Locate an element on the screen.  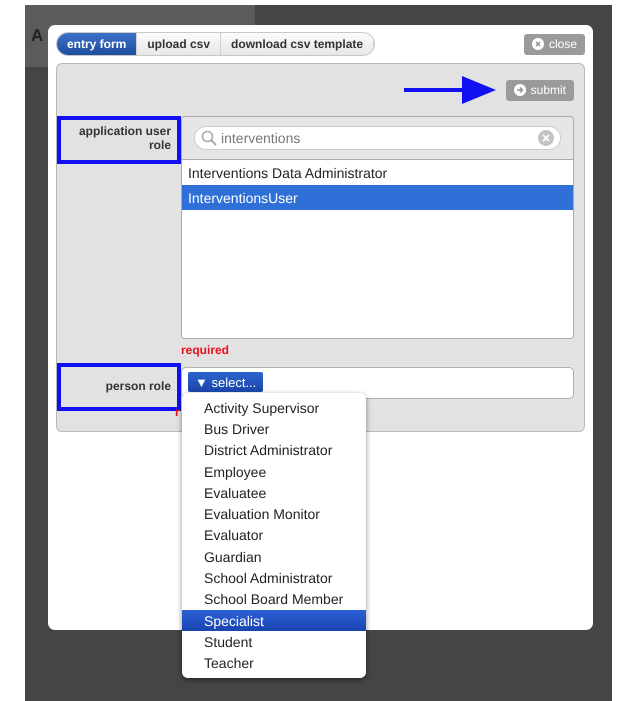
field-label: person role is located at coordinates (119, 387).